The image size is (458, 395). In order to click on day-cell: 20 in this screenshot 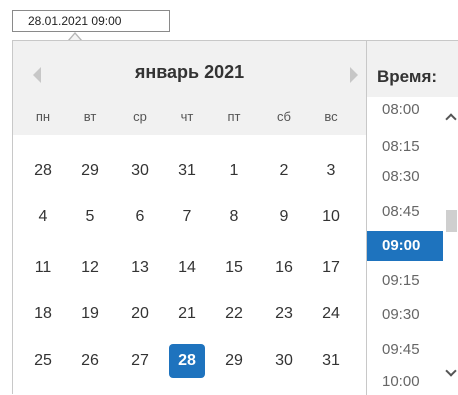, I will do `click(140, 314)`.